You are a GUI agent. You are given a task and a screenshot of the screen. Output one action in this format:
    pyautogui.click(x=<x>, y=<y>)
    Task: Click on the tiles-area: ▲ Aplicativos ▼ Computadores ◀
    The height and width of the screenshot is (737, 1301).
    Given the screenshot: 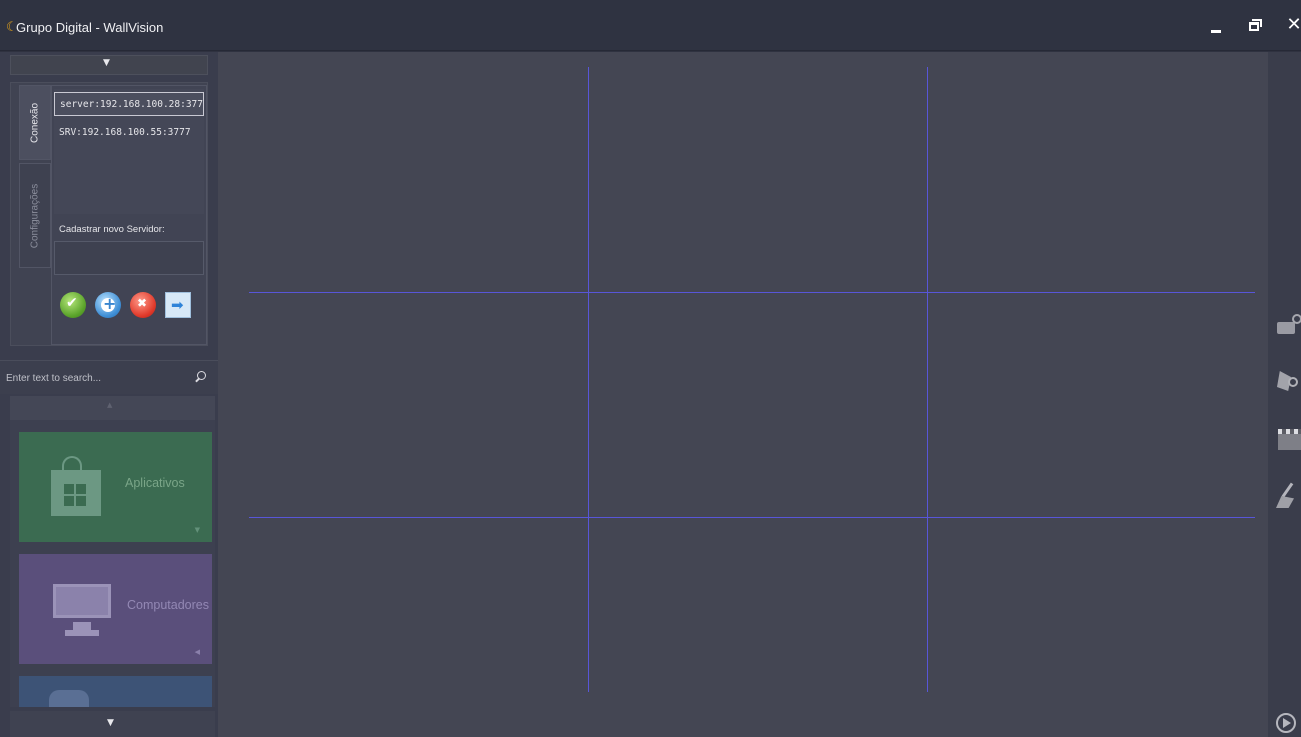 What is the action you would take?
    pyautogui.click(x=112, y=551)
    